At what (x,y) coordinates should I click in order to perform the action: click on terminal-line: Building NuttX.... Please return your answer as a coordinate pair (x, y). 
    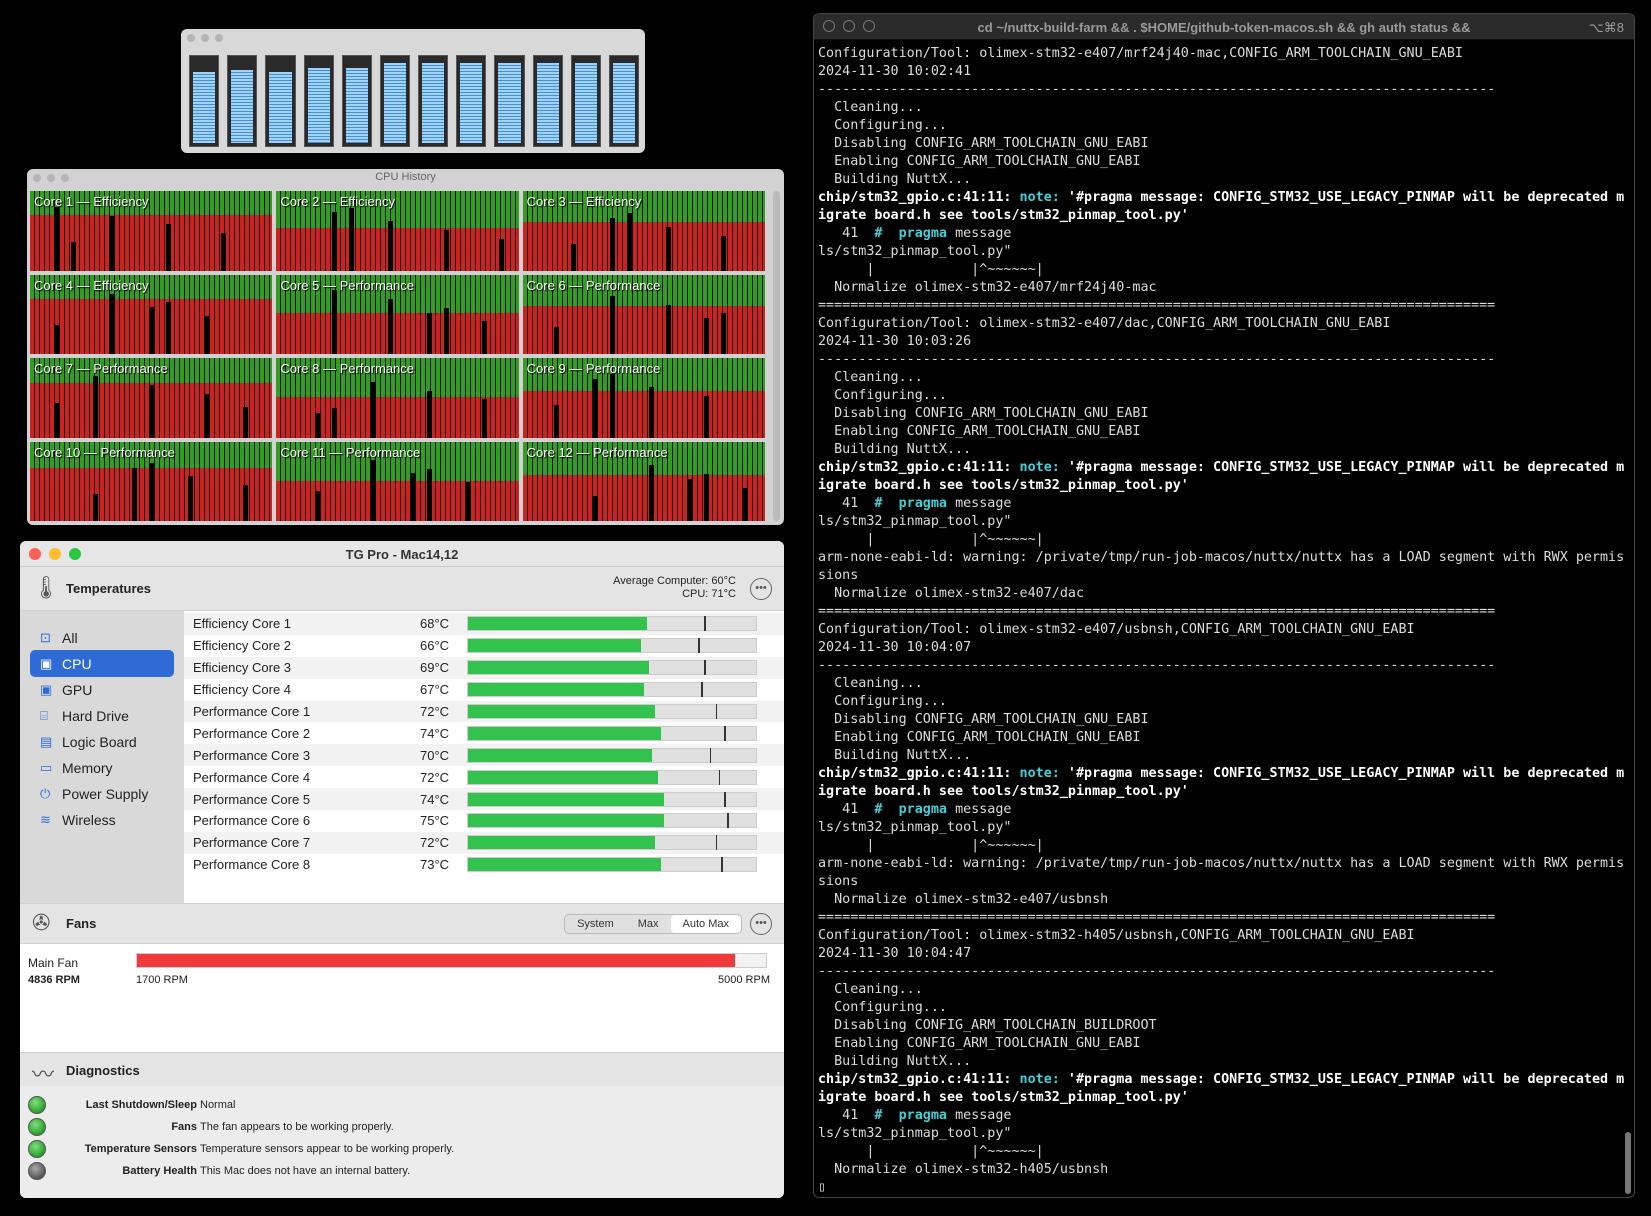
    Looking at the image, I should click on (895, 1061).